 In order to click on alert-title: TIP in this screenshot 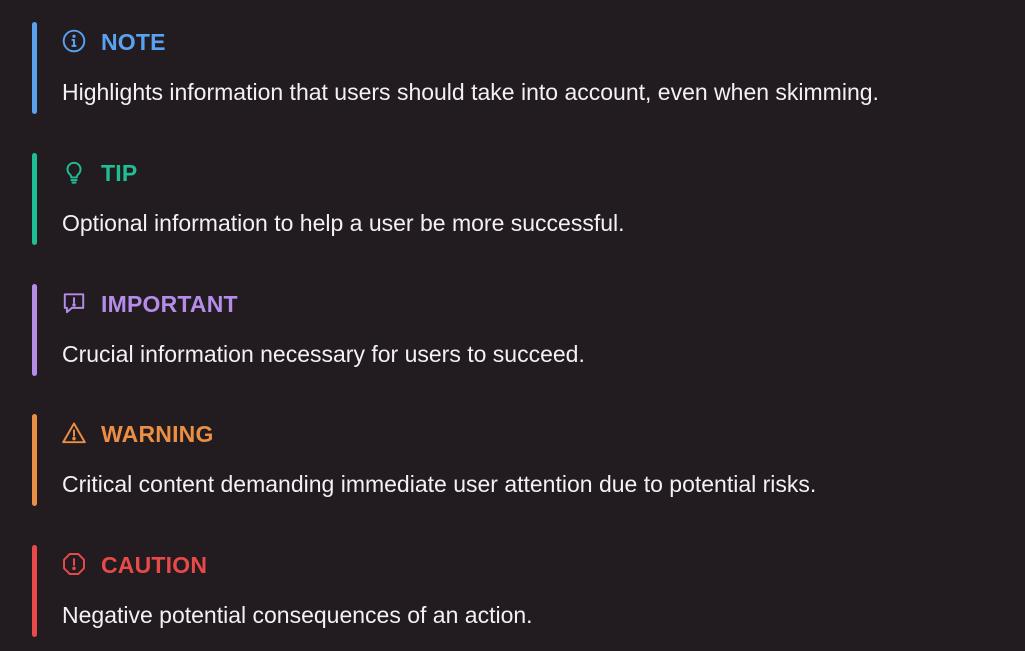, I will do `click(119, 173)`.